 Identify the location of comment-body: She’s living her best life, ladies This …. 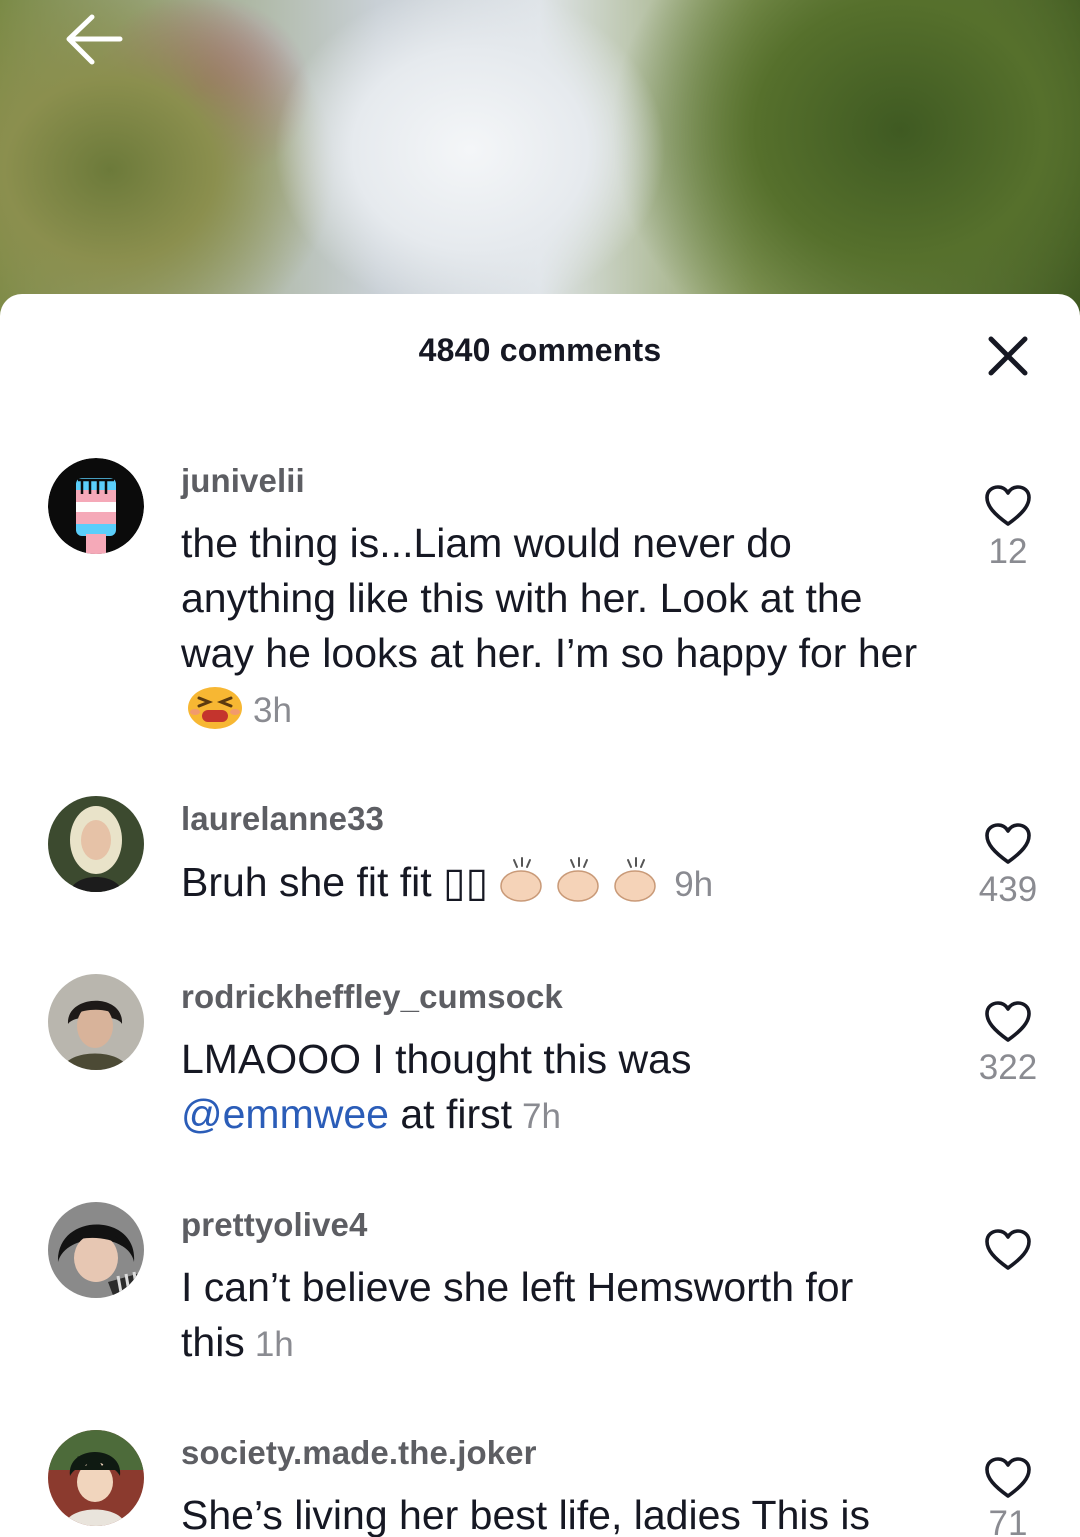
(525, 1514).